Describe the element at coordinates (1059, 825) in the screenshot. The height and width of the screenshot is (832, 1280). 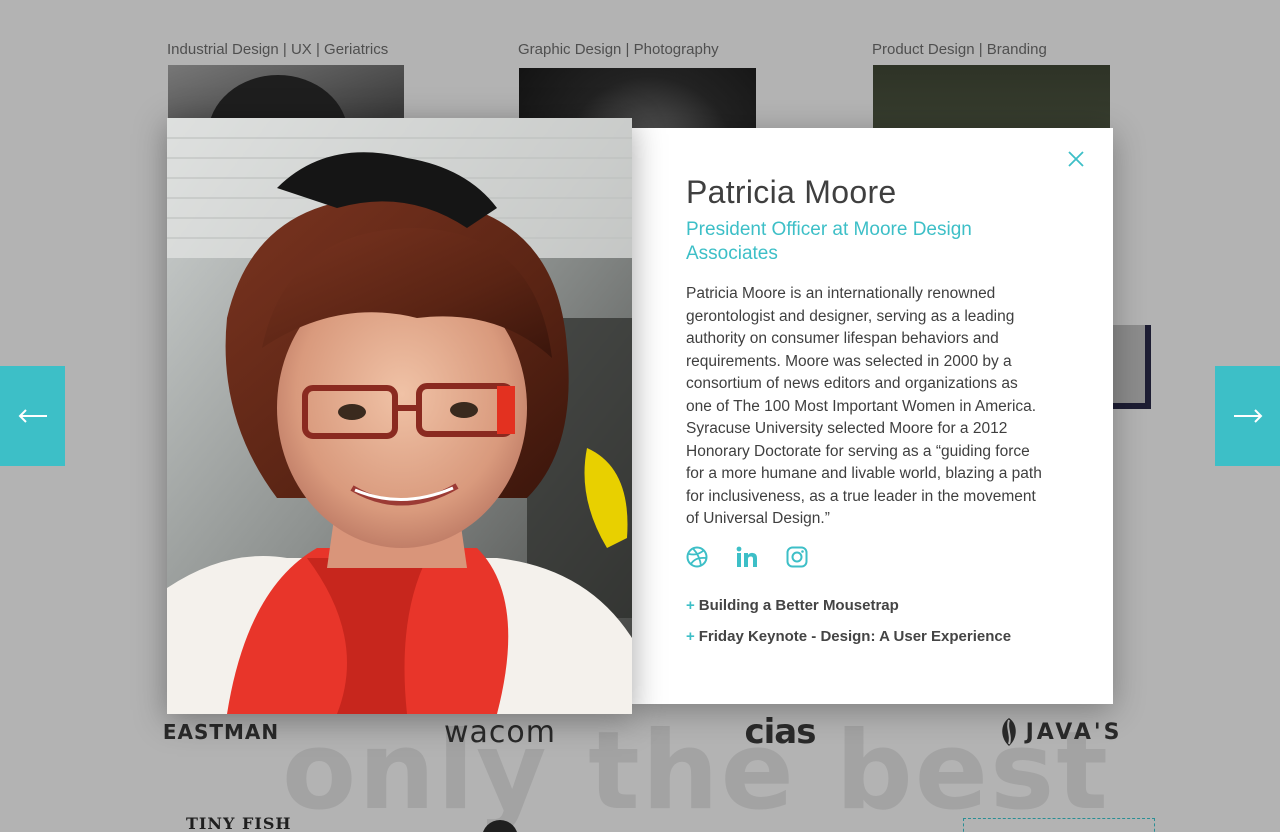
I see `dashed-outline-box` at that location.